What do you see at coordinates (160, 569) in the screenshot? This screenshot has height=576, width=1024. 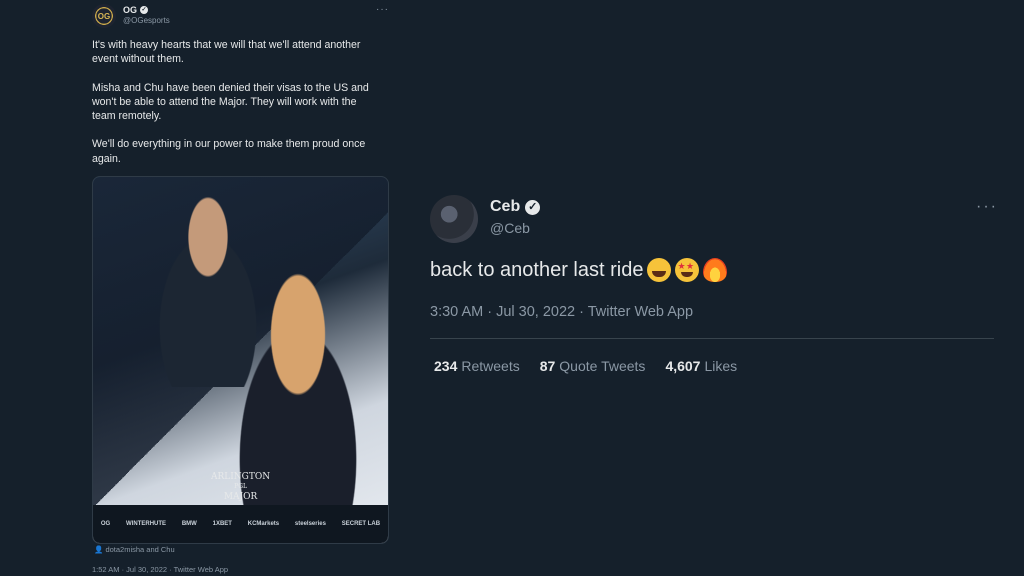 I see `og-tweet-timestamp: 1:52 AM · Jul 30, 2022 · Twitter Web App` at bounding box center [160, 569].